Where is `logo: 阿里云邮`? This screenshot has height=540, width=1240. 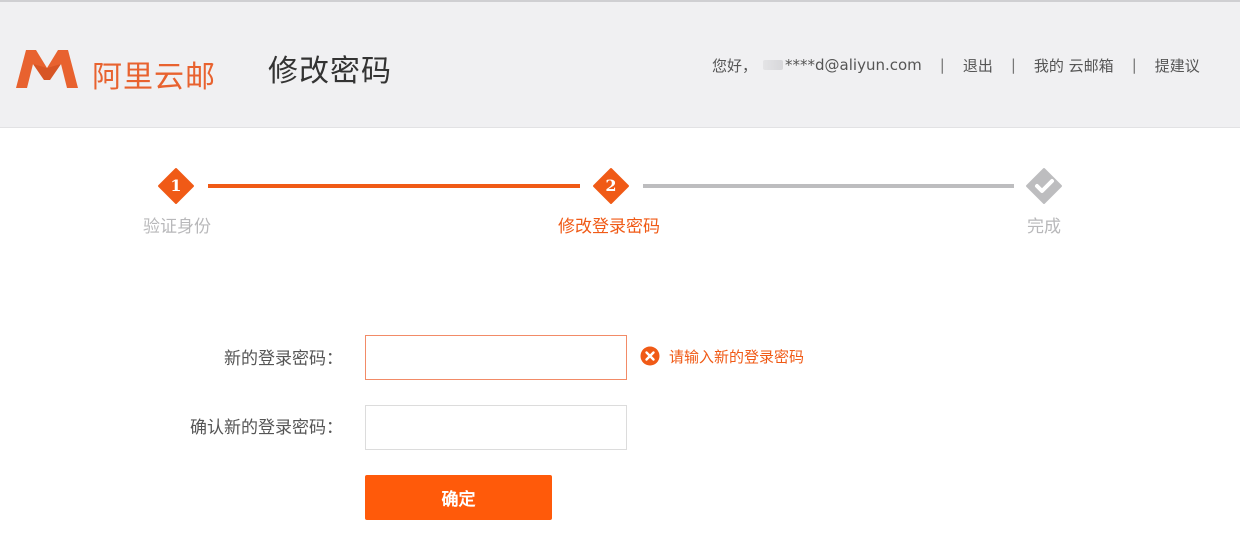
logo: 阿里云邮 is located at coordinates (114, 70).